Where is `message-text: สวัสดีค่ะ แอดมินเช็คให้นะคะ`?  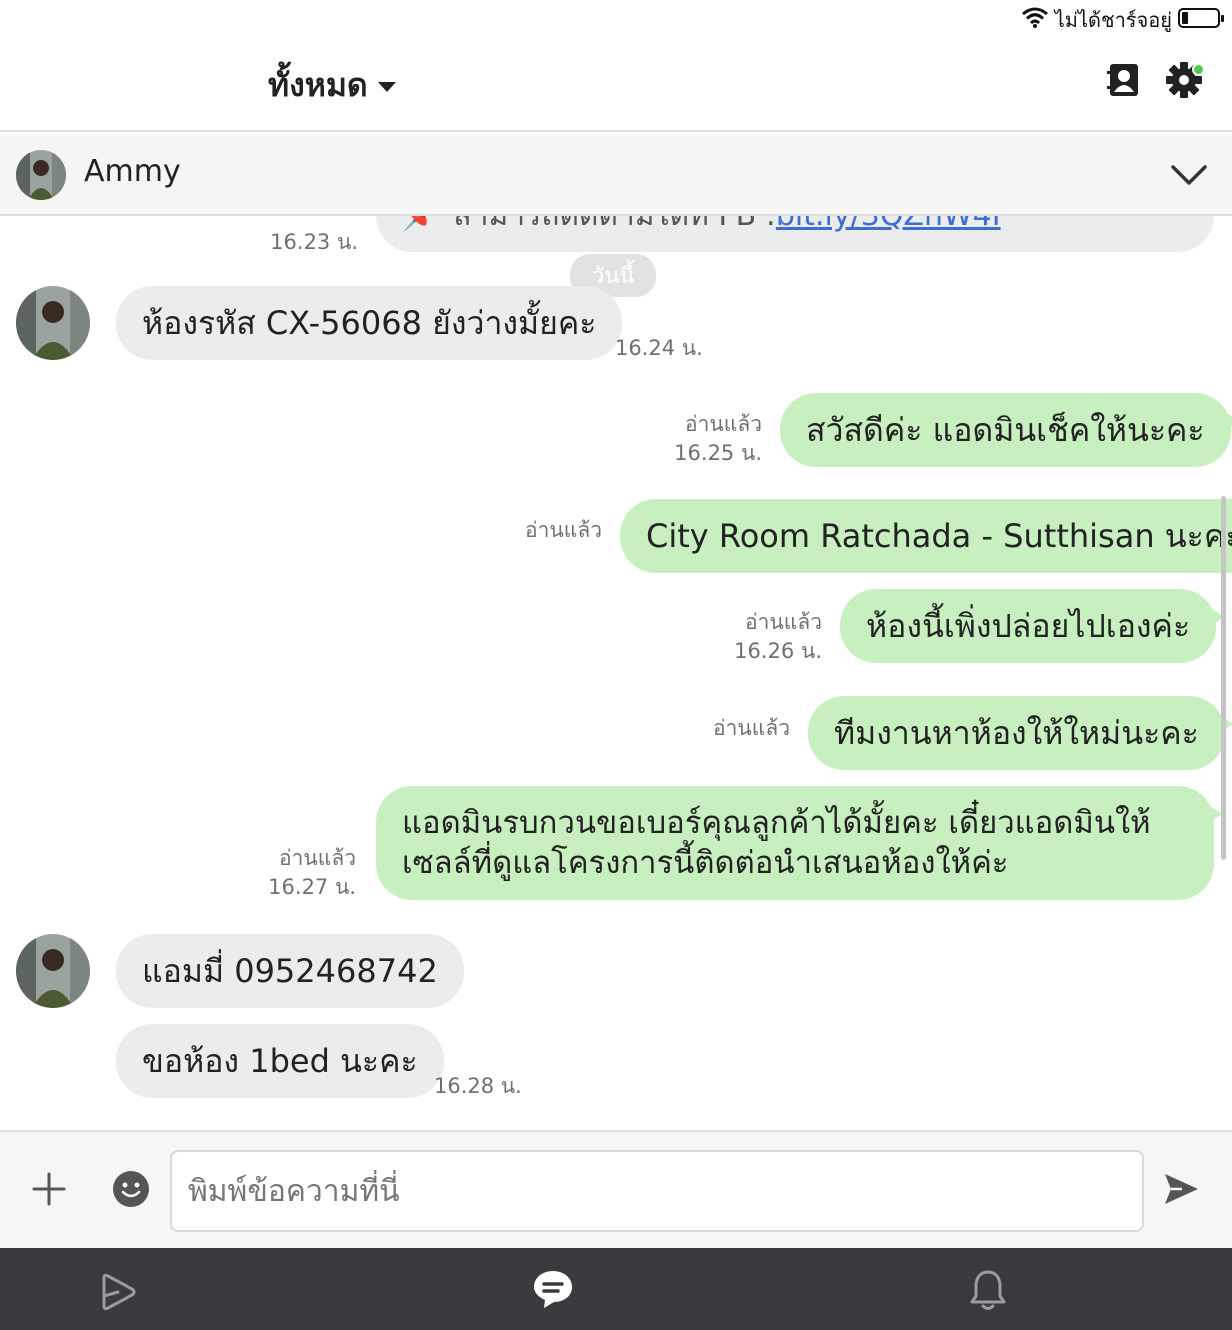 message-text: สวัสดีค่ะ แอดมินเช็คให้นะคะ is located at coordinates (1005, 429).